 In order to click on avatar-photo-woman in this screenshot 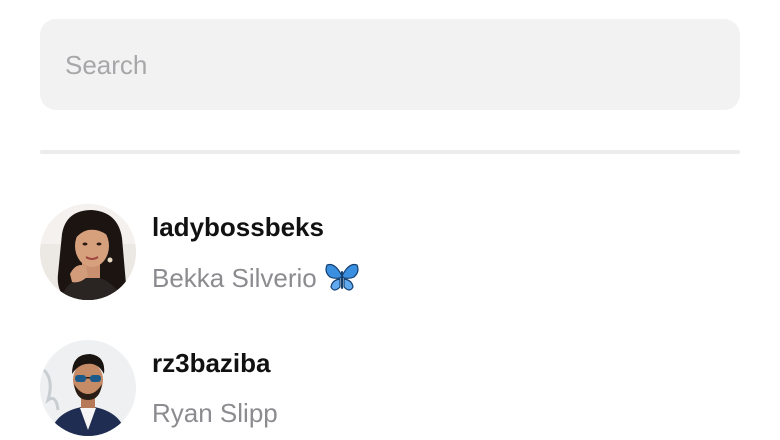, I will do `click(88, 252)`.